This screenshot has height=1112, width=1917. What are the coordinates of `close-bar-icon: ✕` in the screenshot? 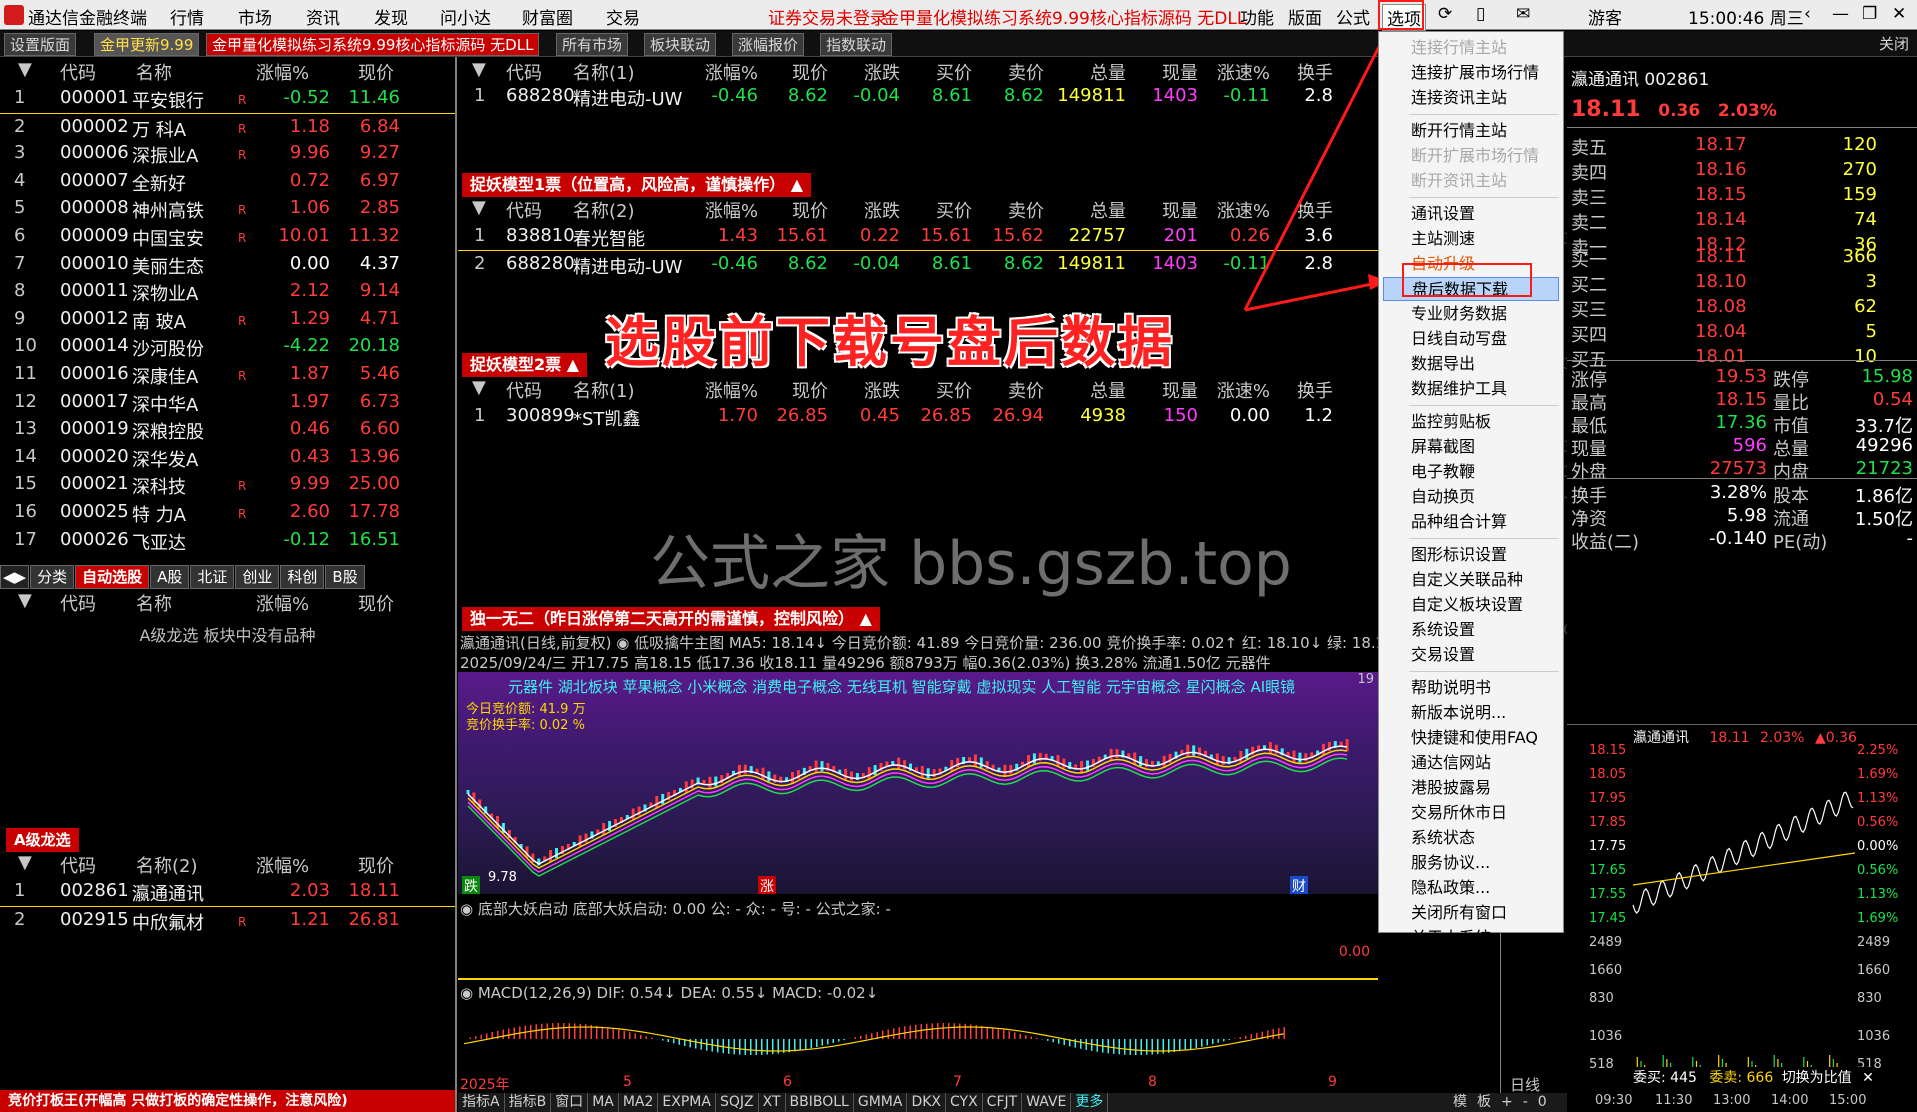 It's located at (1868, 1078).